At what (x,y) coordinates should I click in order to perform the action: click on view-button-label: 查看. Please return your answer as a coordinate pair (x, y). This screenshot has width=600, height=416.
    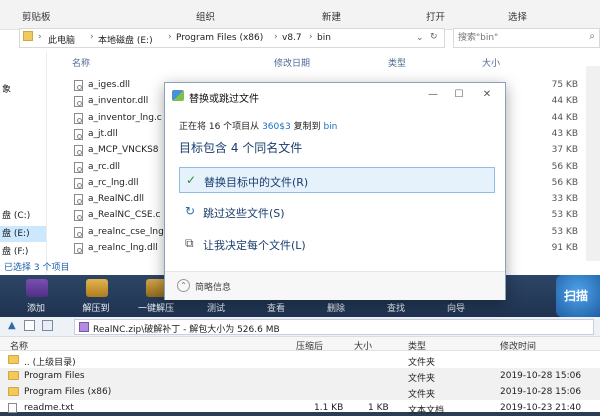
    Looking at the image, I should click on (275, 309).